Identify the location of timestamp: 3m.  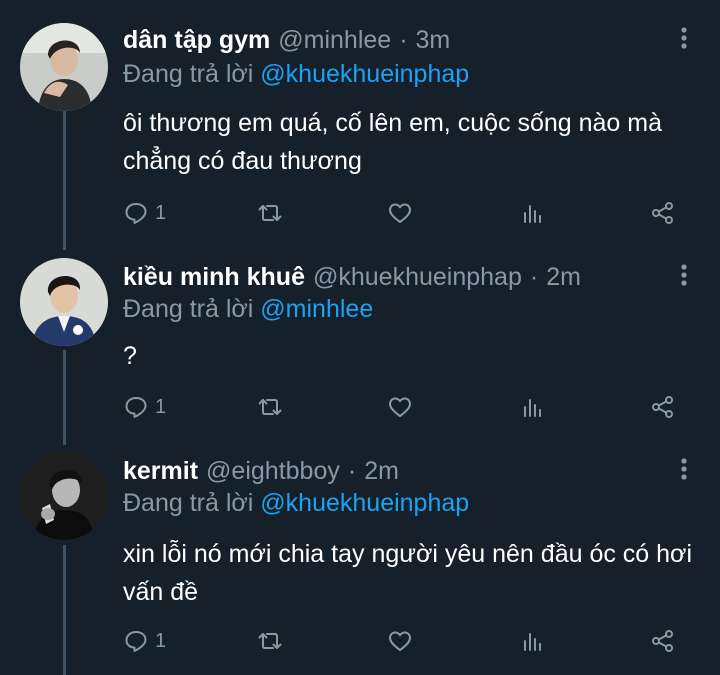
(433, 40).